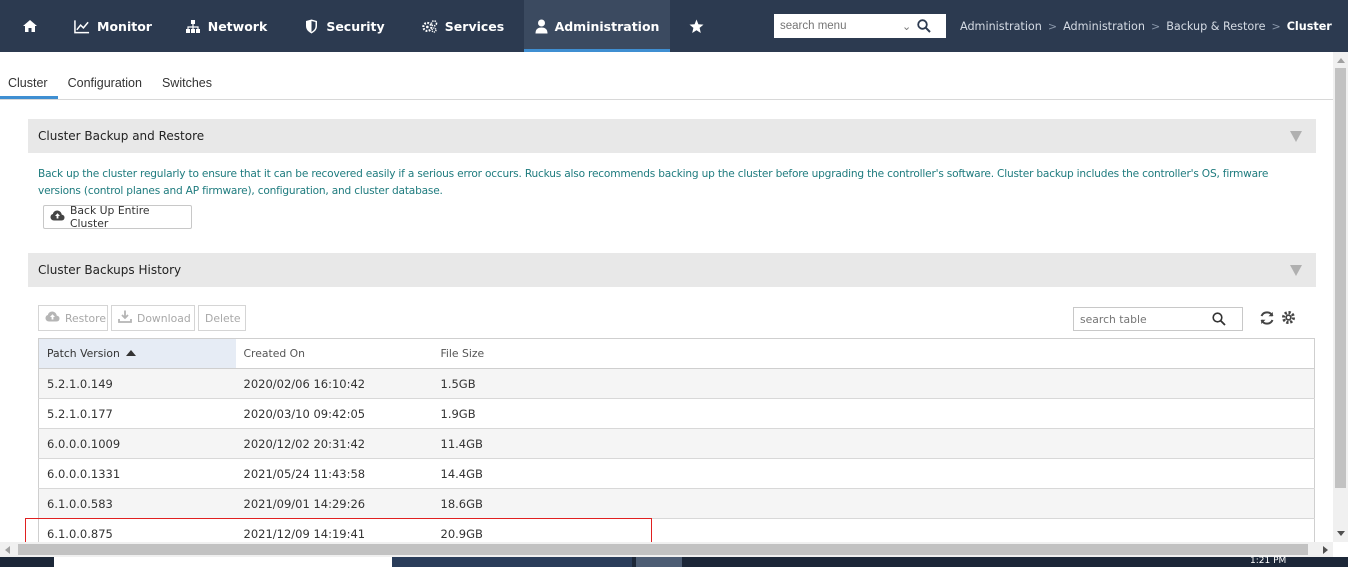 This screenshot has height=567, width=1348. I want to click on column-header-label: Patch Version, so click(83, 353).